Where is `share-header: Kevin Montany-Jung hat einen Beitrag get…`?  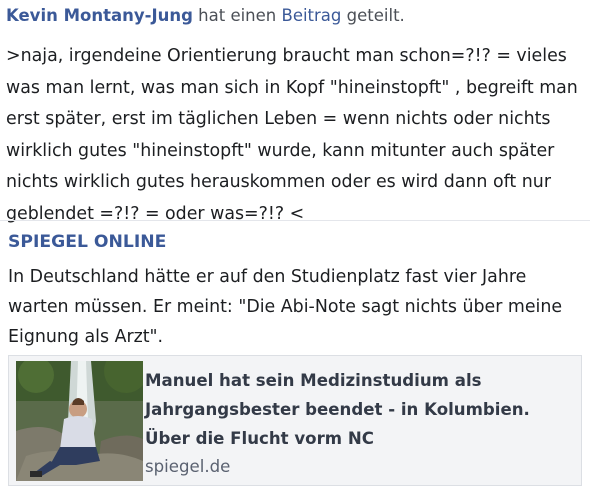
share-header: Kevin Montany-Jung hat einen Beitrag get… is located at coordinates (296, 16).